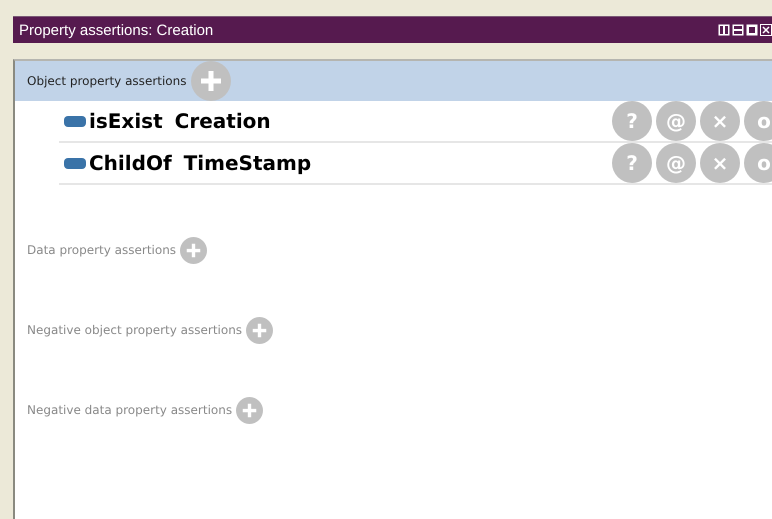  Describe the element at coordinates (126, 121) in the screenshot. I see `property-name: isExist` at that location.